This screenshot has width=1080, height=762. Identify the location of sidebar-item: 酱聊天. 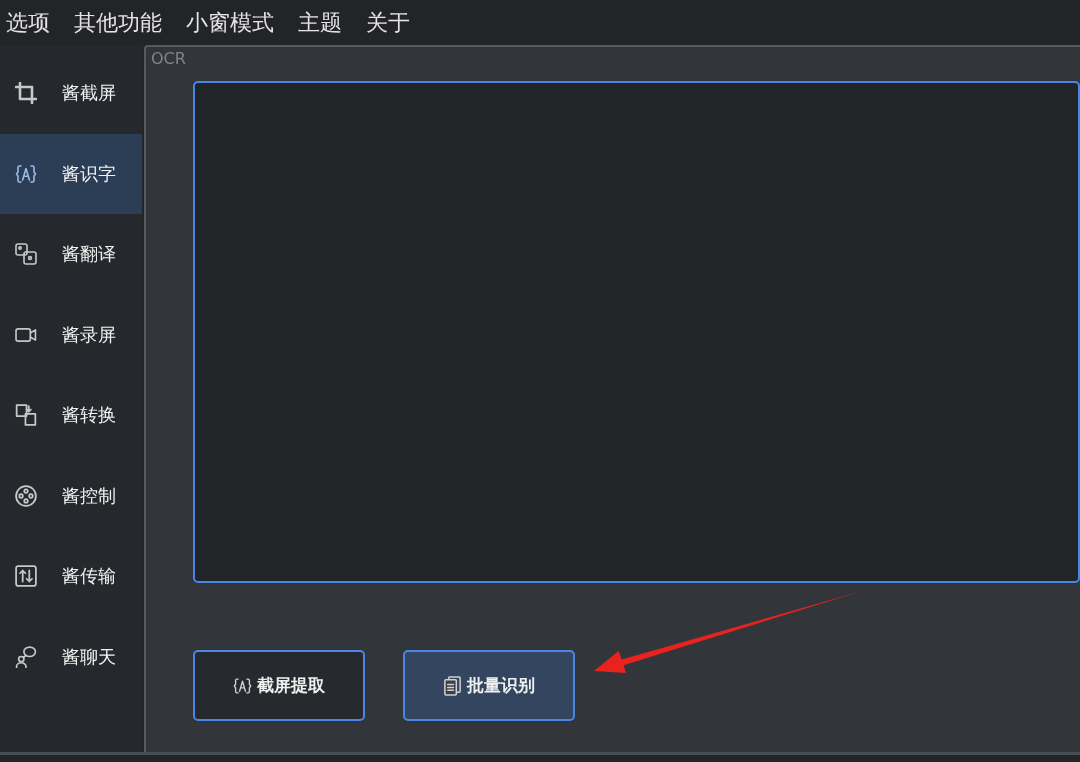
(71, 656).